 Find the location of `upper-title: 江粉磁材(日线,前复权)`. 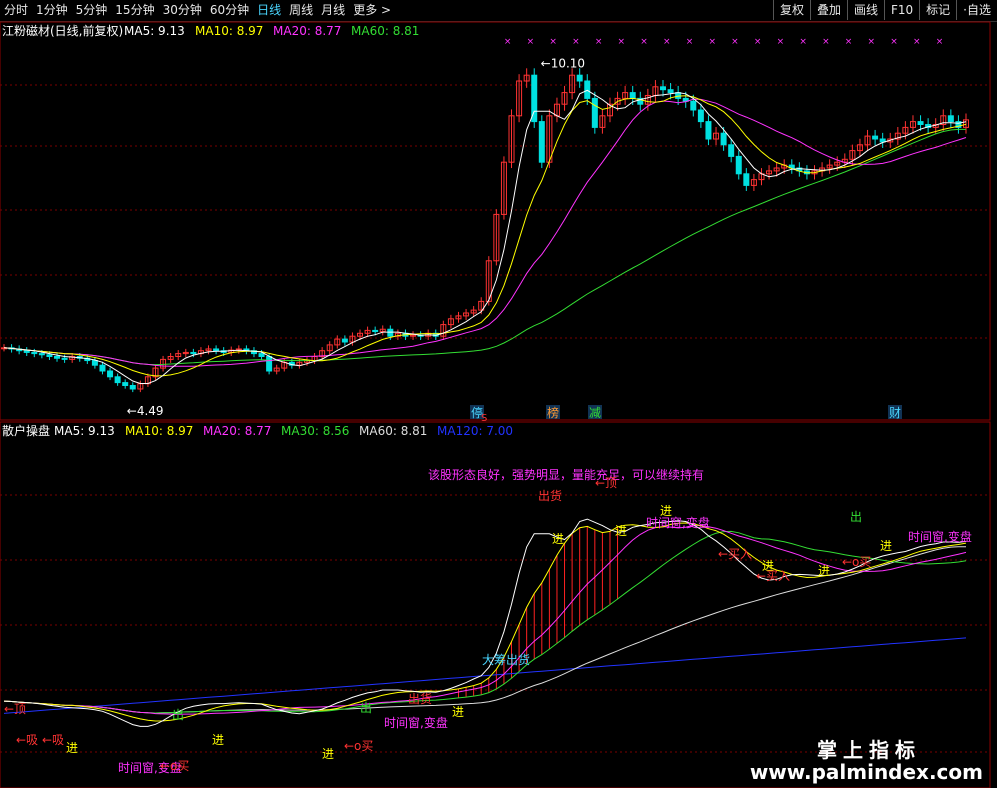

upper-title: 江粉磁材(日线,前复权) is located at coordinates (62, 30).